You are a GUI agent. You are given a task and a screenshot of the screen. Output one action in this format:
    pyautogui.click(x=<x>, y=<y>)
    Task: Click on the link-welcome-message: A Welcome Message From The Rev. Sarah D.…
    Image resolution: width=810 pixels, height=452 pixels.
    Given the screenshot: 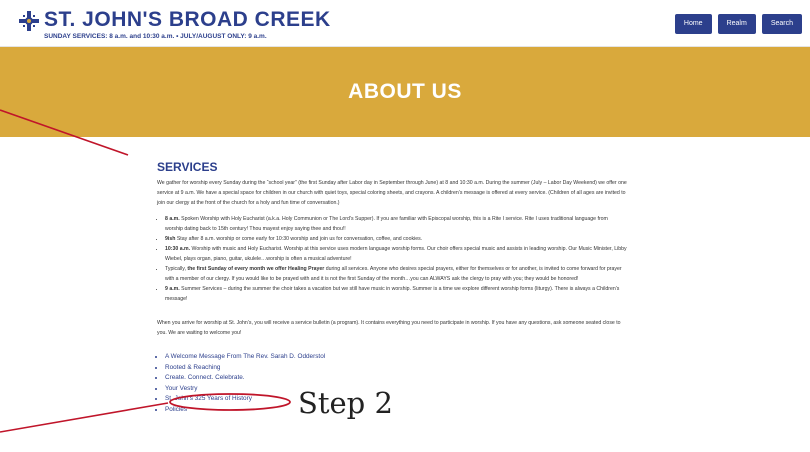 What is the action you would take?
    pyautogui.click(x=245, y=356)
    